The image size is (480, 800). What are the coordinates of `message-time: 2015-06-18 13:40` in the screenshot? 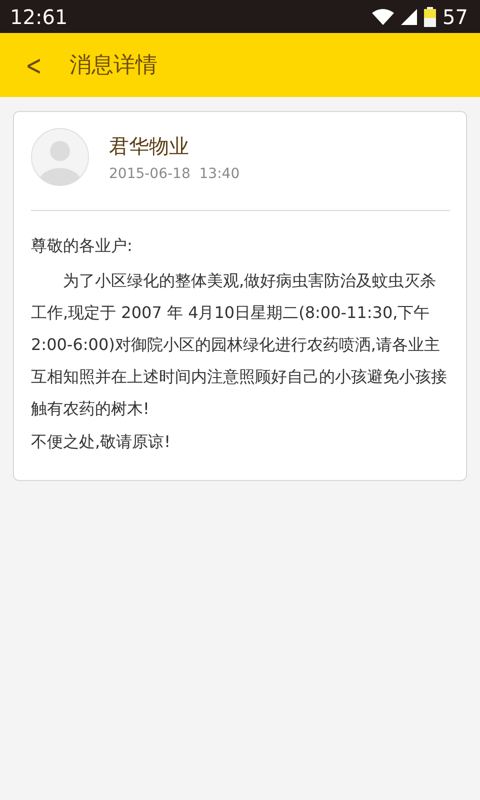 It's located at (174, 174).